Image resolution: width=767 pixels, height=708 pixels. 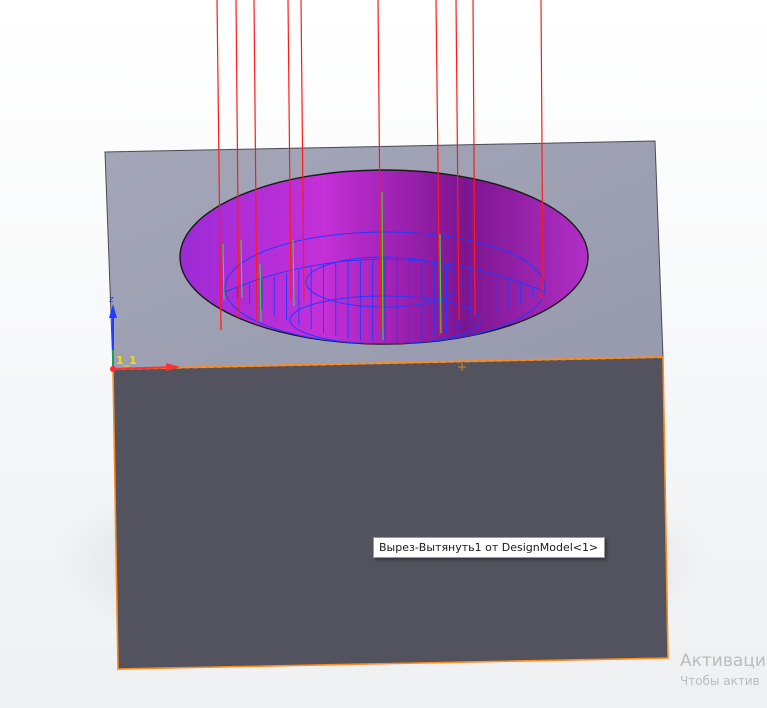 What do you see at coordinates (489, 547) in the screenshot?
I see `feature-tooltip: Вырез-Вытянуть1 от DesignModel<1>` at bounding box center [489, 547].